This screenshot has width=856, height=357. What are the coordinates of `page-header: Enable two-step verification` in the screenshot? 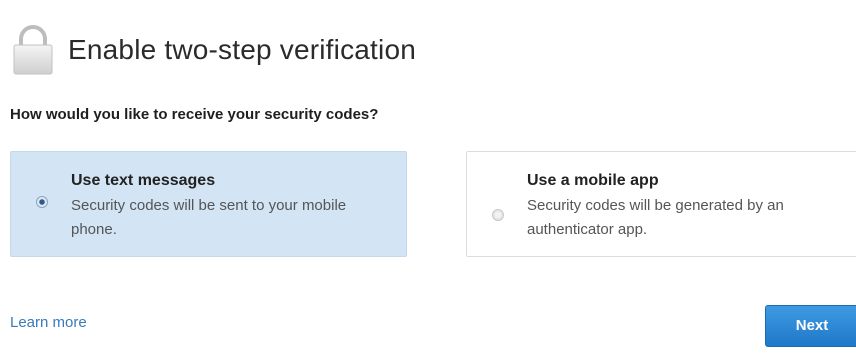 It's located at (213, 50).